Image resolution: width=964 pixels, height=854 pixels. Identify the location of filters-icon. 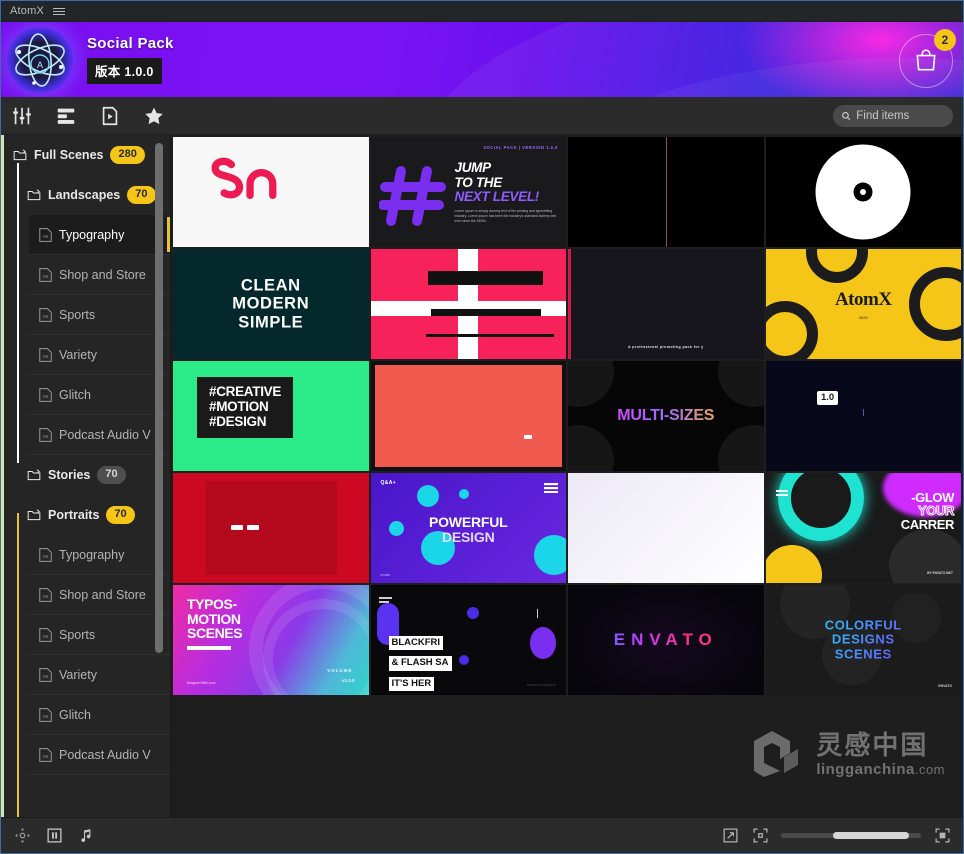
(22, 116).